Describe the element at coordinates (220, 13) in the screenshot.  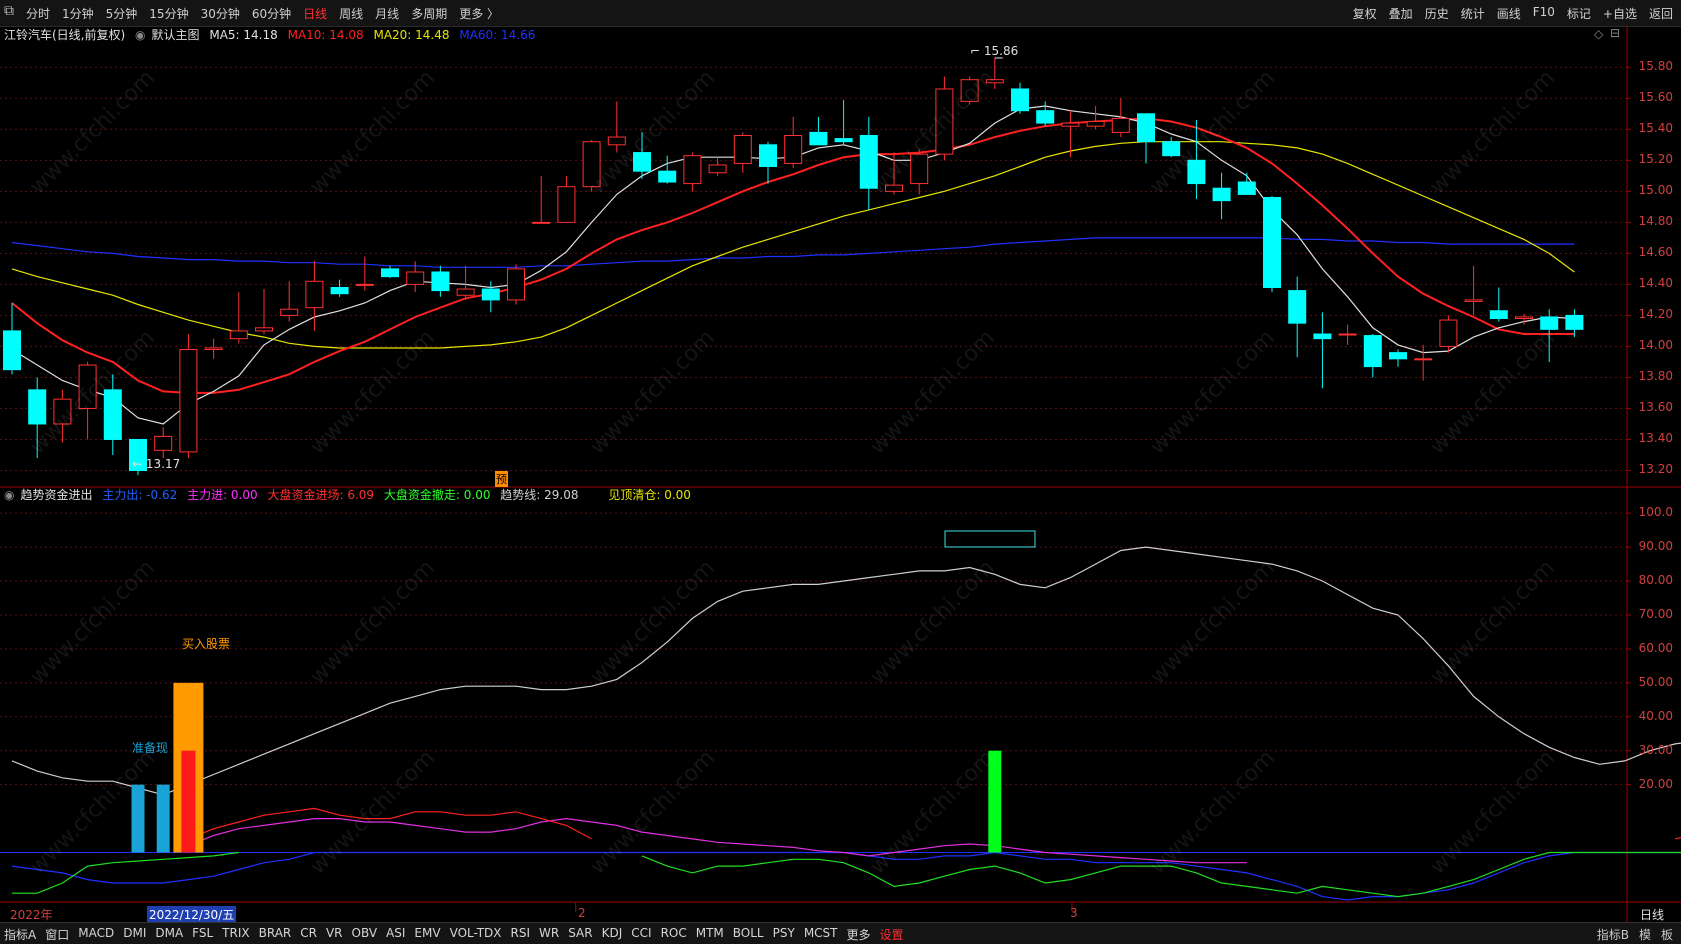
I see `period-tab-4: 30分钟` at that location.